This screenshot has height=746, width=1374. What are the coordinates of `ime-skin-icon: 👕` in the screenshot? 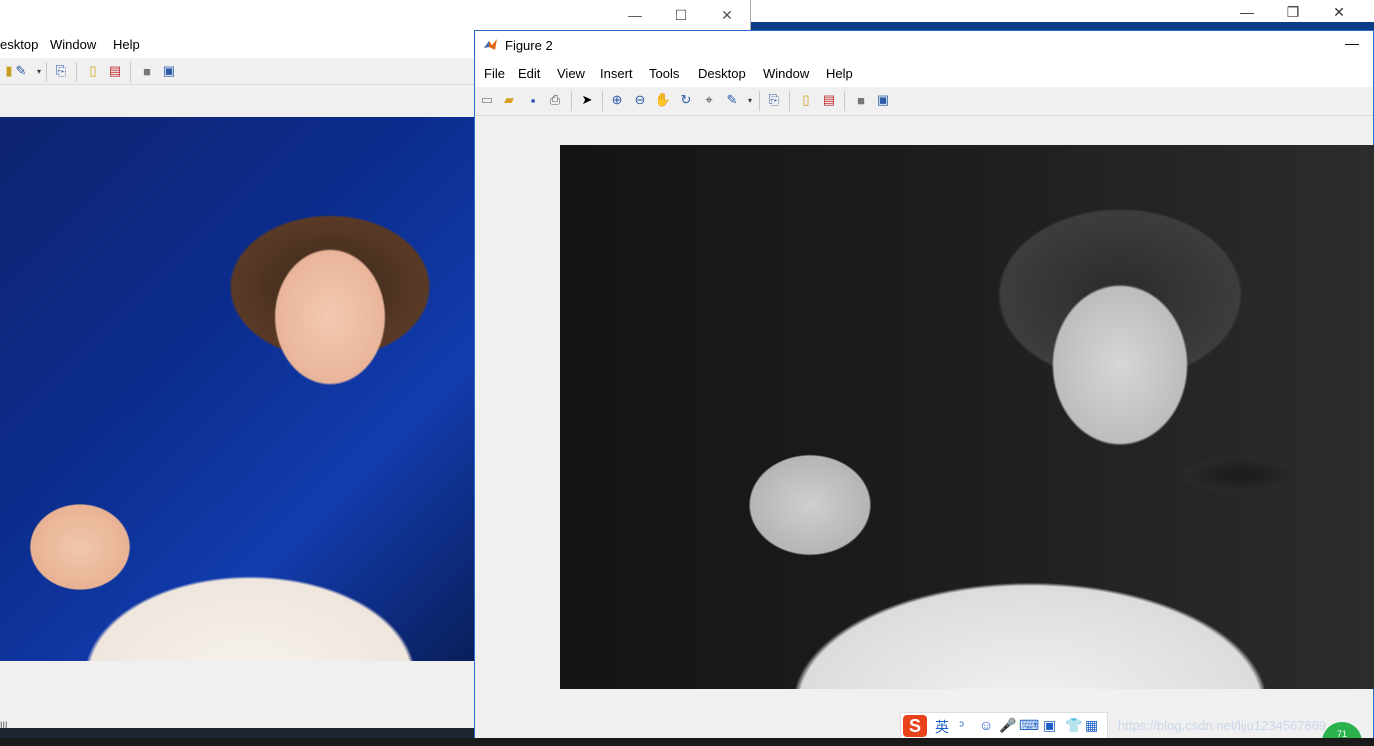 It's located at (1073, 725).